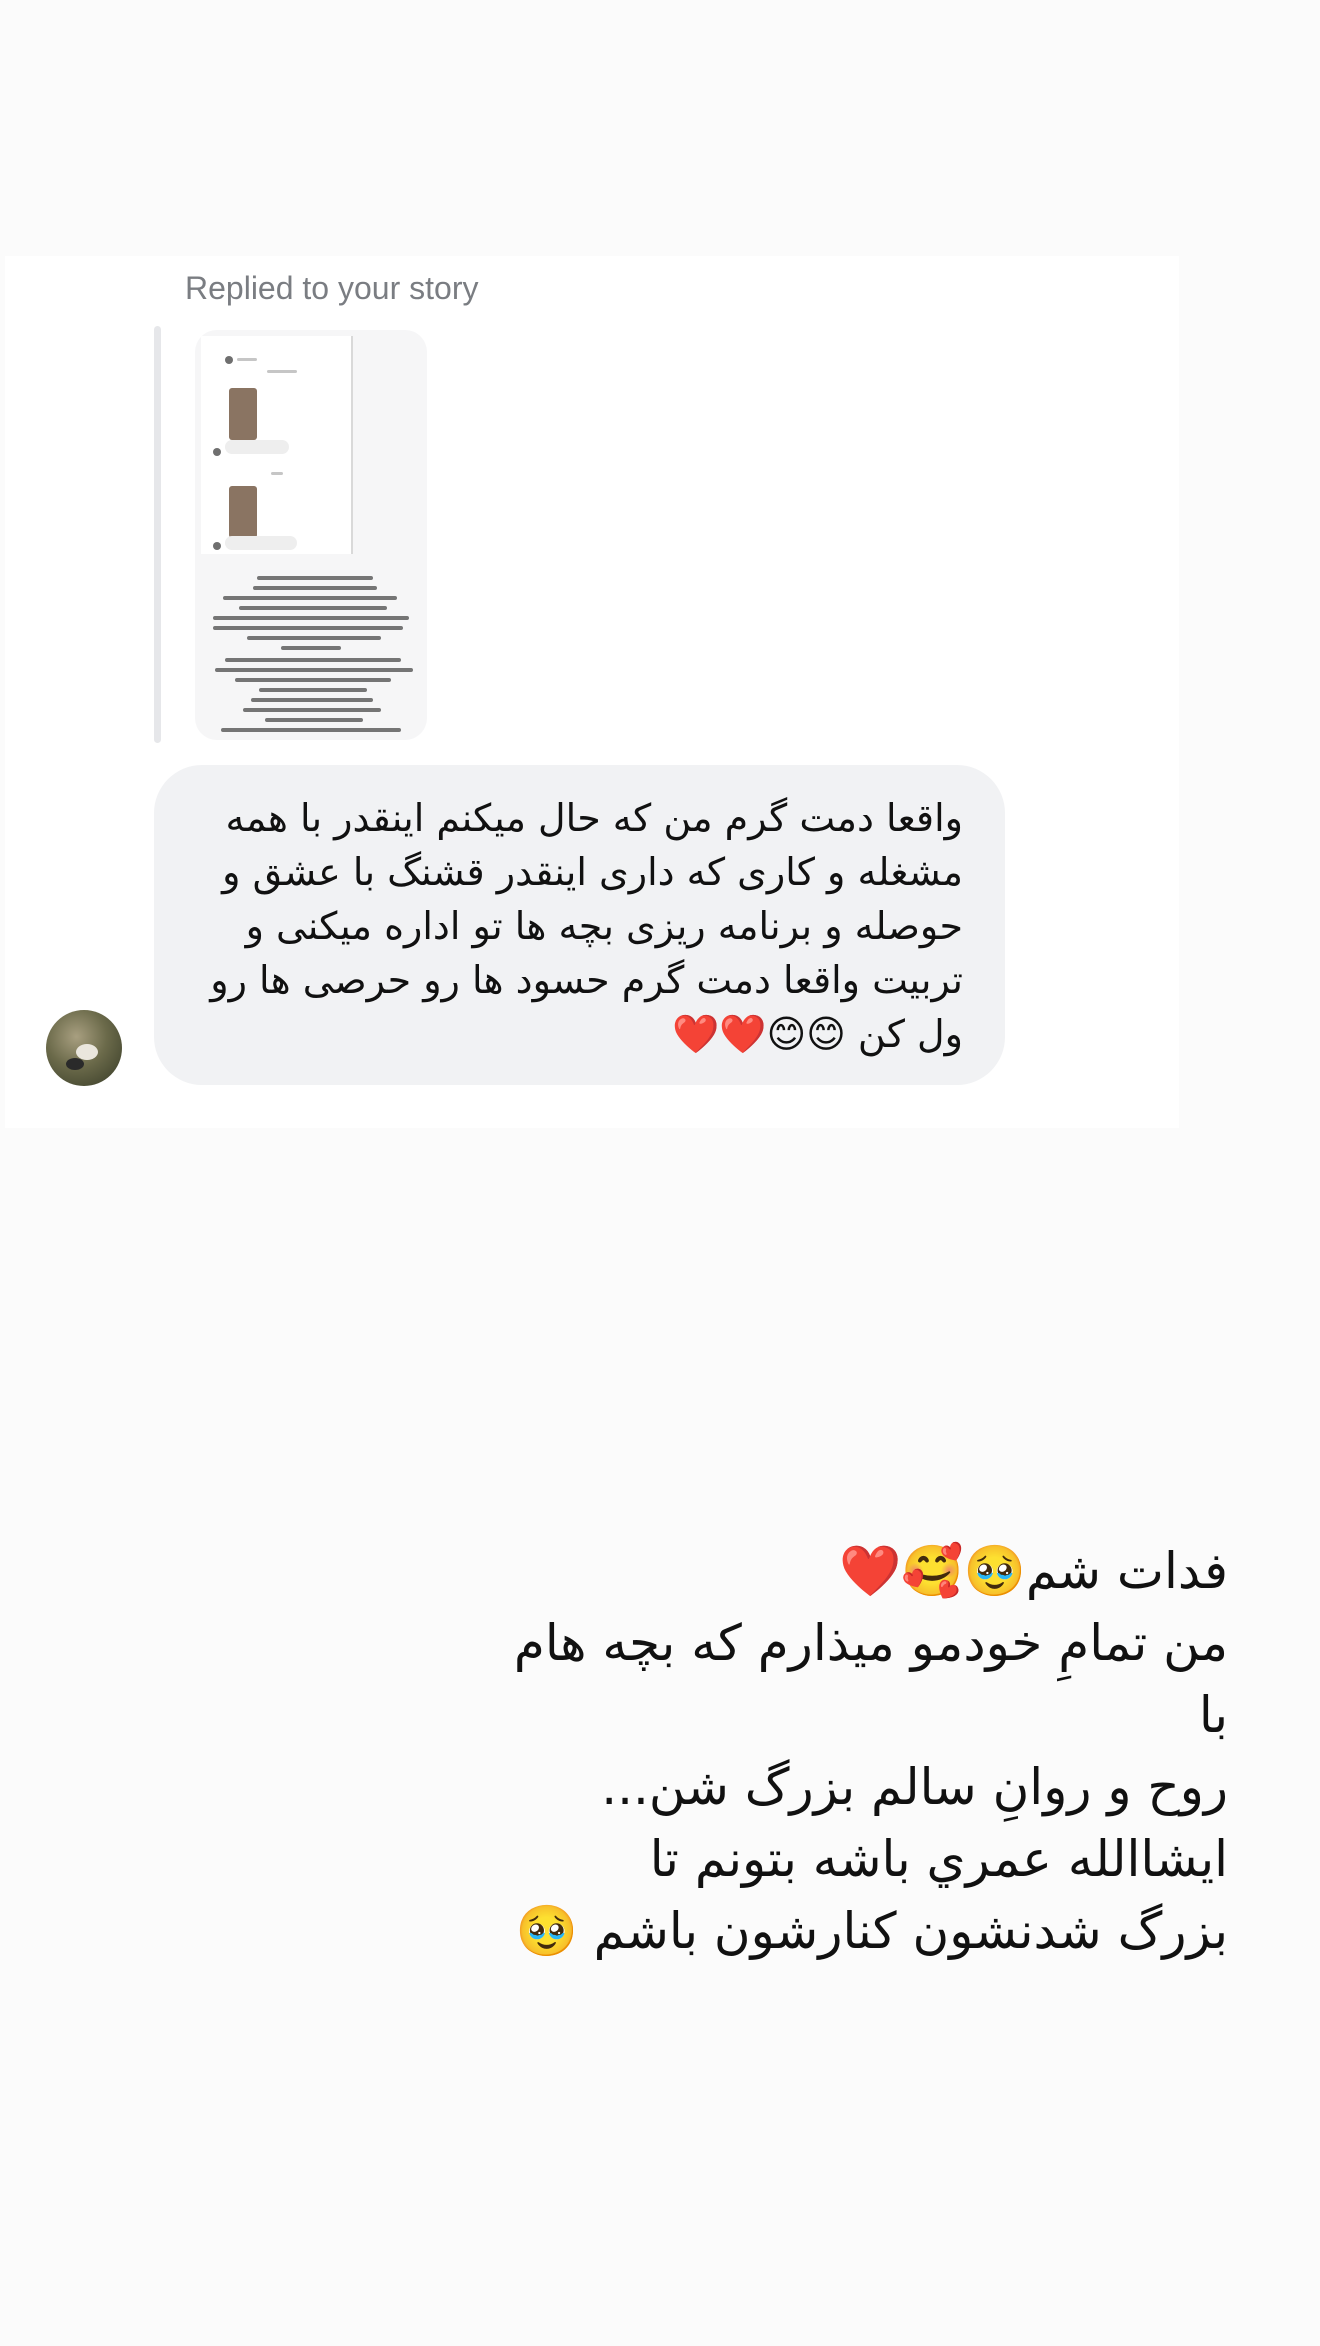 This screenshot has height=2346, width=1320. I want to click on story-preview-thumbnail, so click(311, 535).